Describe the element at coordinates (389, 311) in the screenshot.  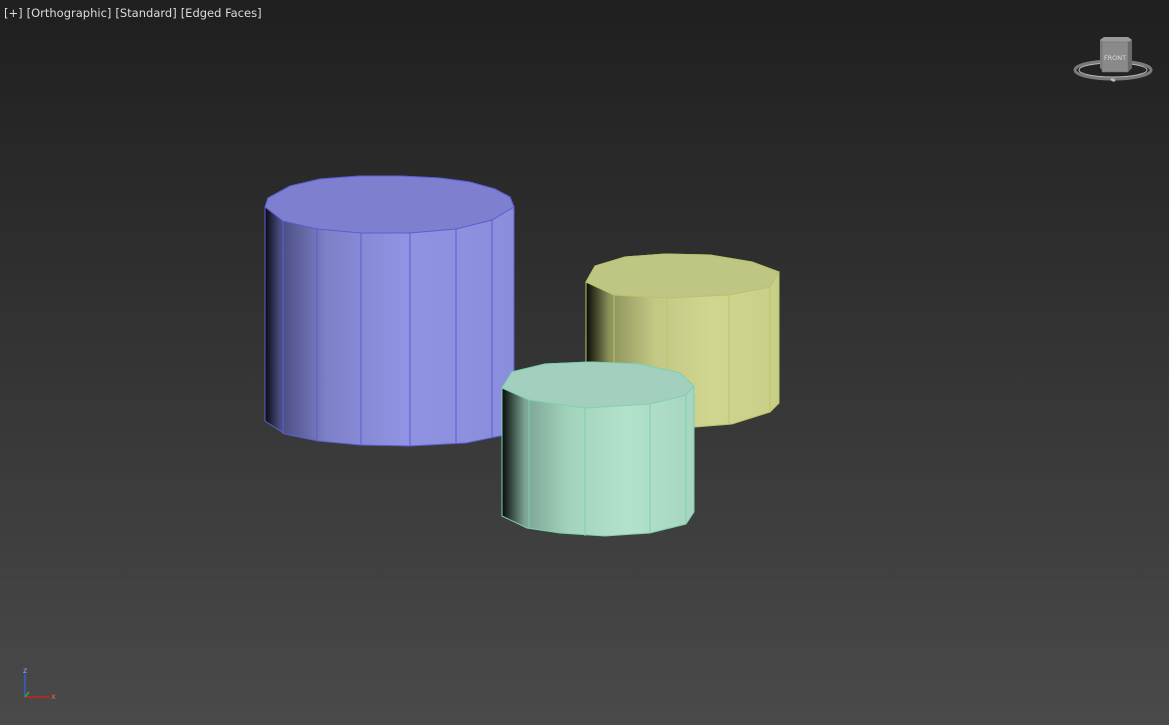
I see `cylinder-large-blue` at that location.